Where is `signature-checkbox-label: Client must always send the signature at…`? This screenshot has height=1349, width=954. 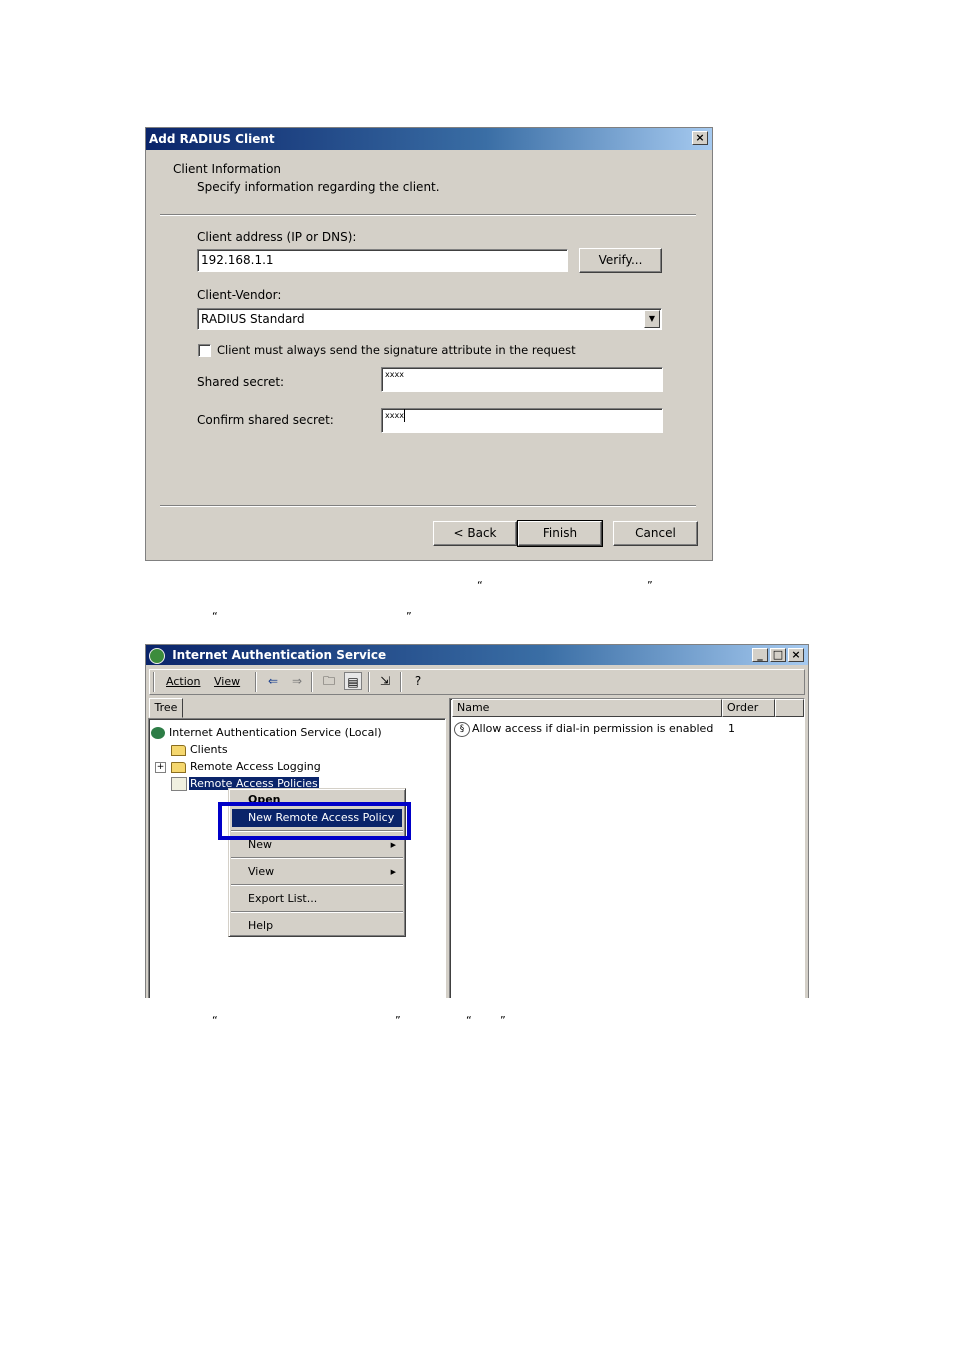
signature-checkbox-label: Client must always send the signature at… is located at coordinates (396, 350).